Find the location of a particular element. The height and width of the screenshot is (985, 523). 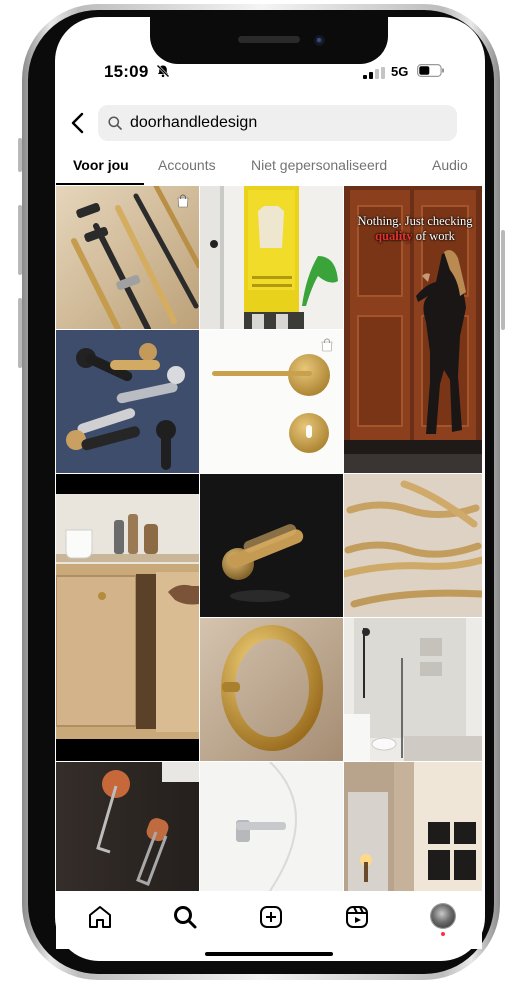

caption-text-start: Nothing. Just checking is located at coordinates (415, 221).